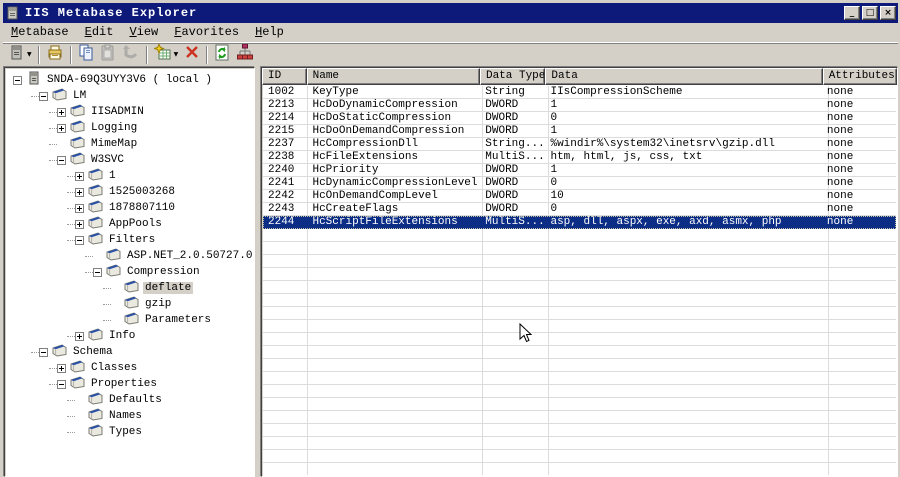 This screenshot has width=900, height=477. I want to click on property-row-2241: 2241 HcDynamicCompressionLevel DWORD 0 none, so click(579, 183).